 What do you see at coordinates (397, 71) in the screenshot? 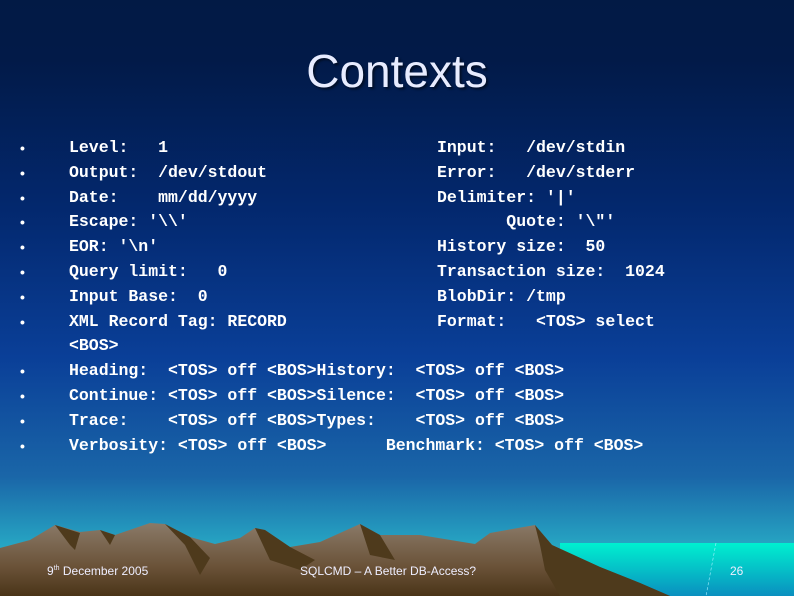
I see `slide-title: Contexts` at bounding box center [397, 71].